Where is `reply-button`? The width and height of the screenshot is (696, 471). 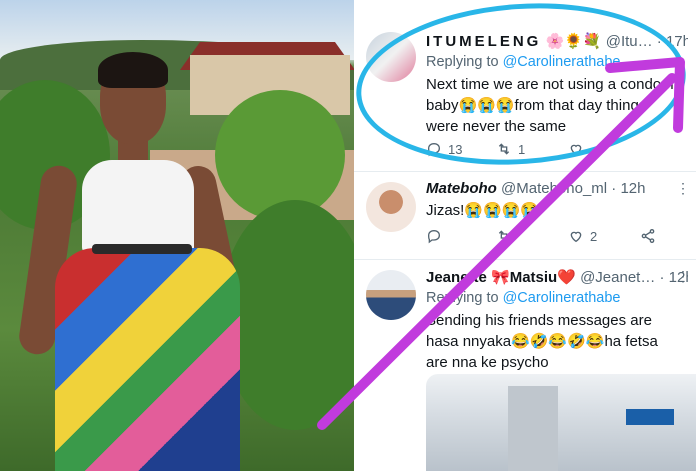
reply-button is located at coordinates (437, 236).